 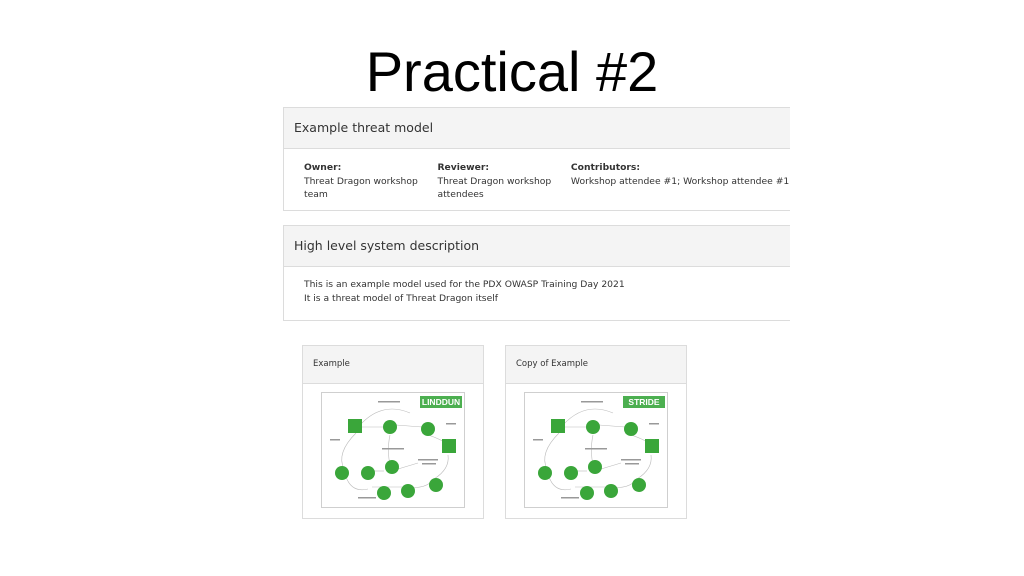 What do you see at coordinates (537, 128) in the screenshot?
I see `threat-model-title: Example threat model` at bounding box center [537, 128].